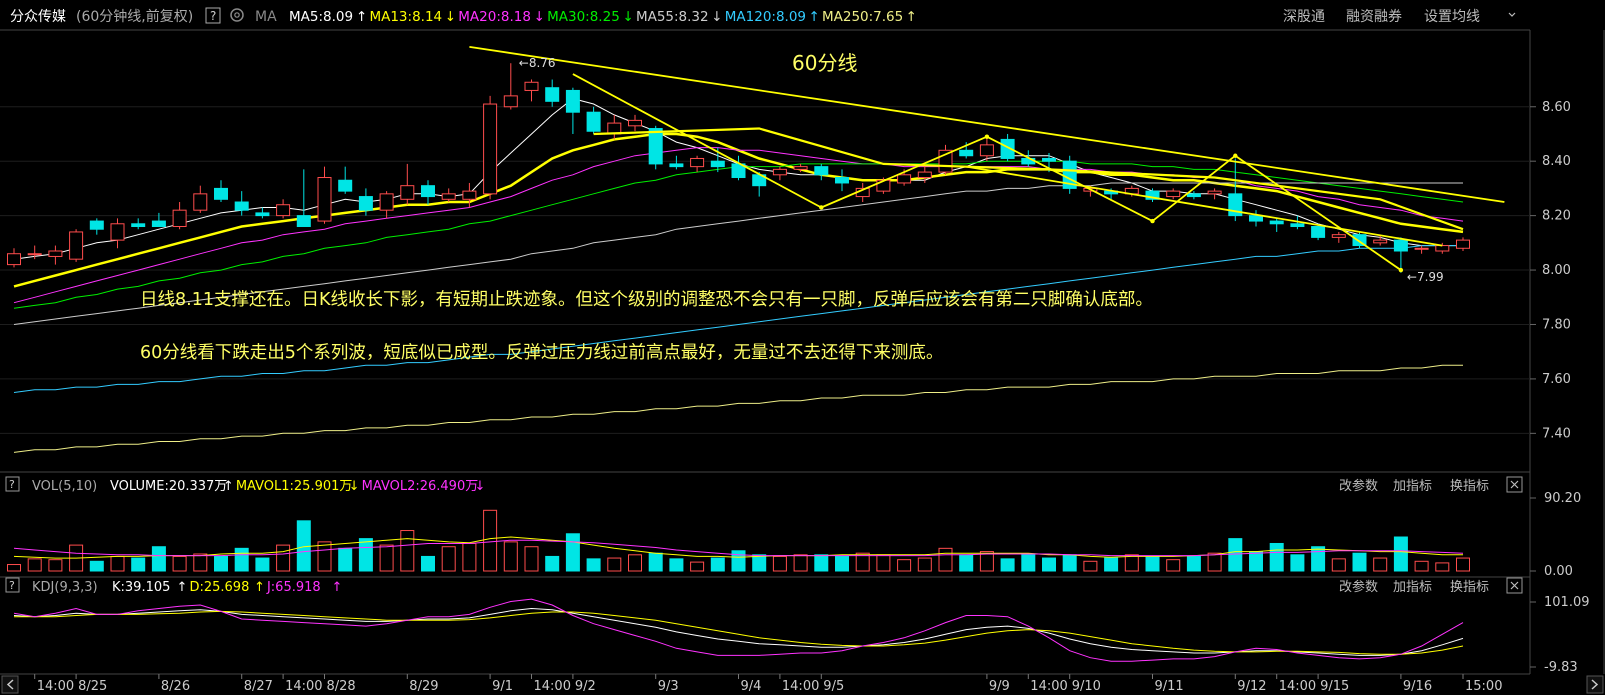 The height and width of the screenshot is (695, 1605). Describe the element at coordinates (1556, 379) in the screenshot. I see `price-tick-label: 7.60` at that location.